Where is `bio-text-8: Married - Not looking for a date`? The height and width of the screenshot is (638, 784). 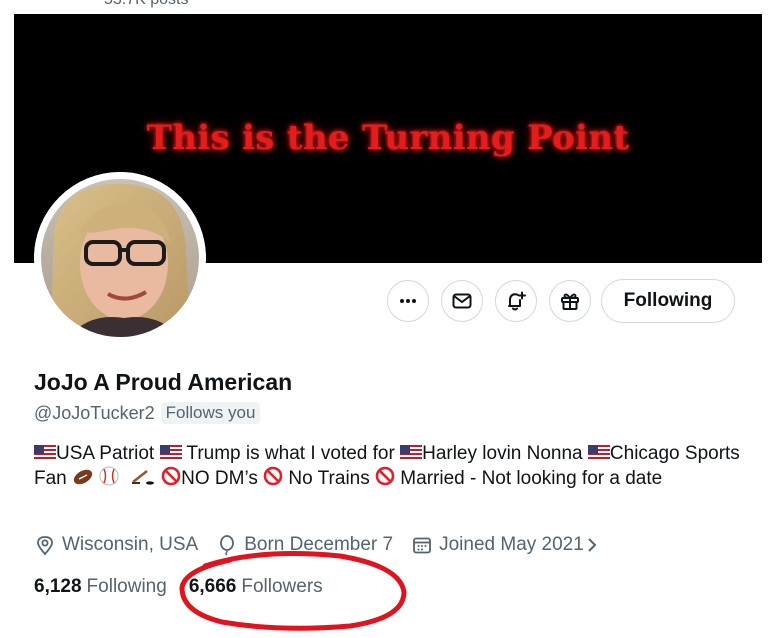
bio-text-8: Married - Not looking for a date is located at coordinates (529, 478).